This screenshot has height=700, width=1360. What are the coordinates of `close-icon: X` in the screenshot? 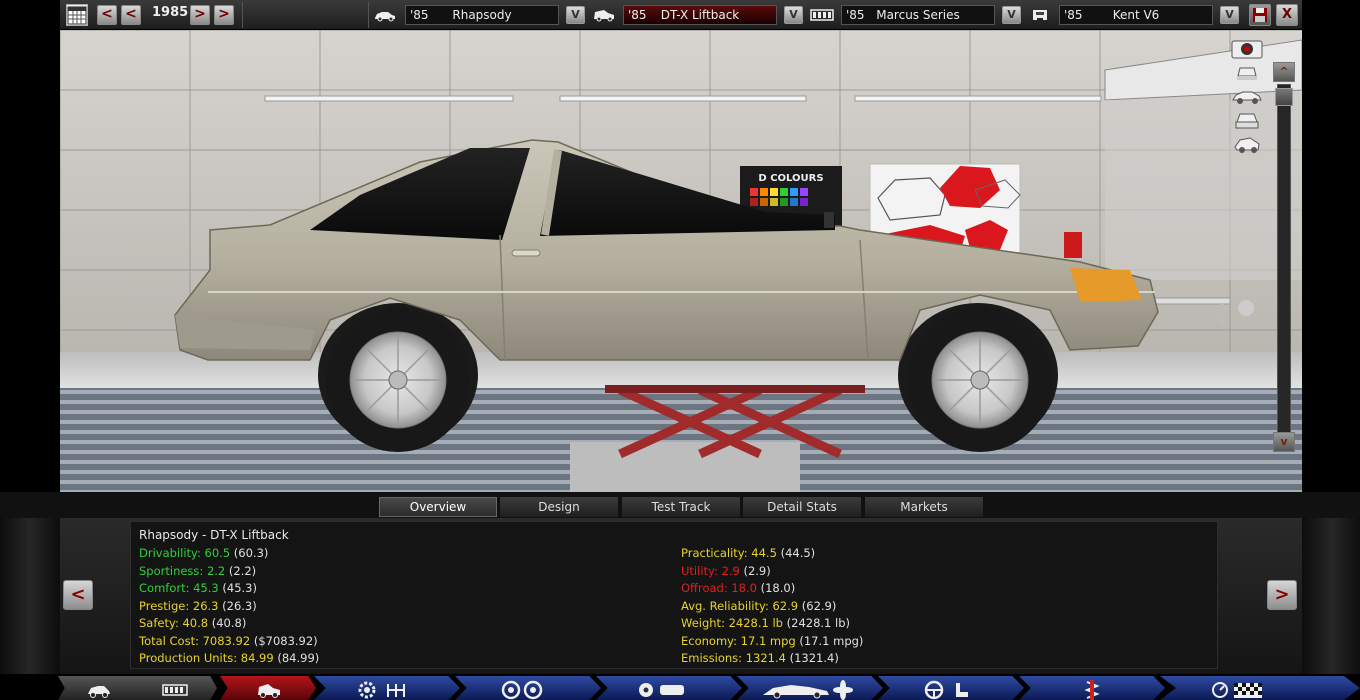 It's located at (1287, 15).